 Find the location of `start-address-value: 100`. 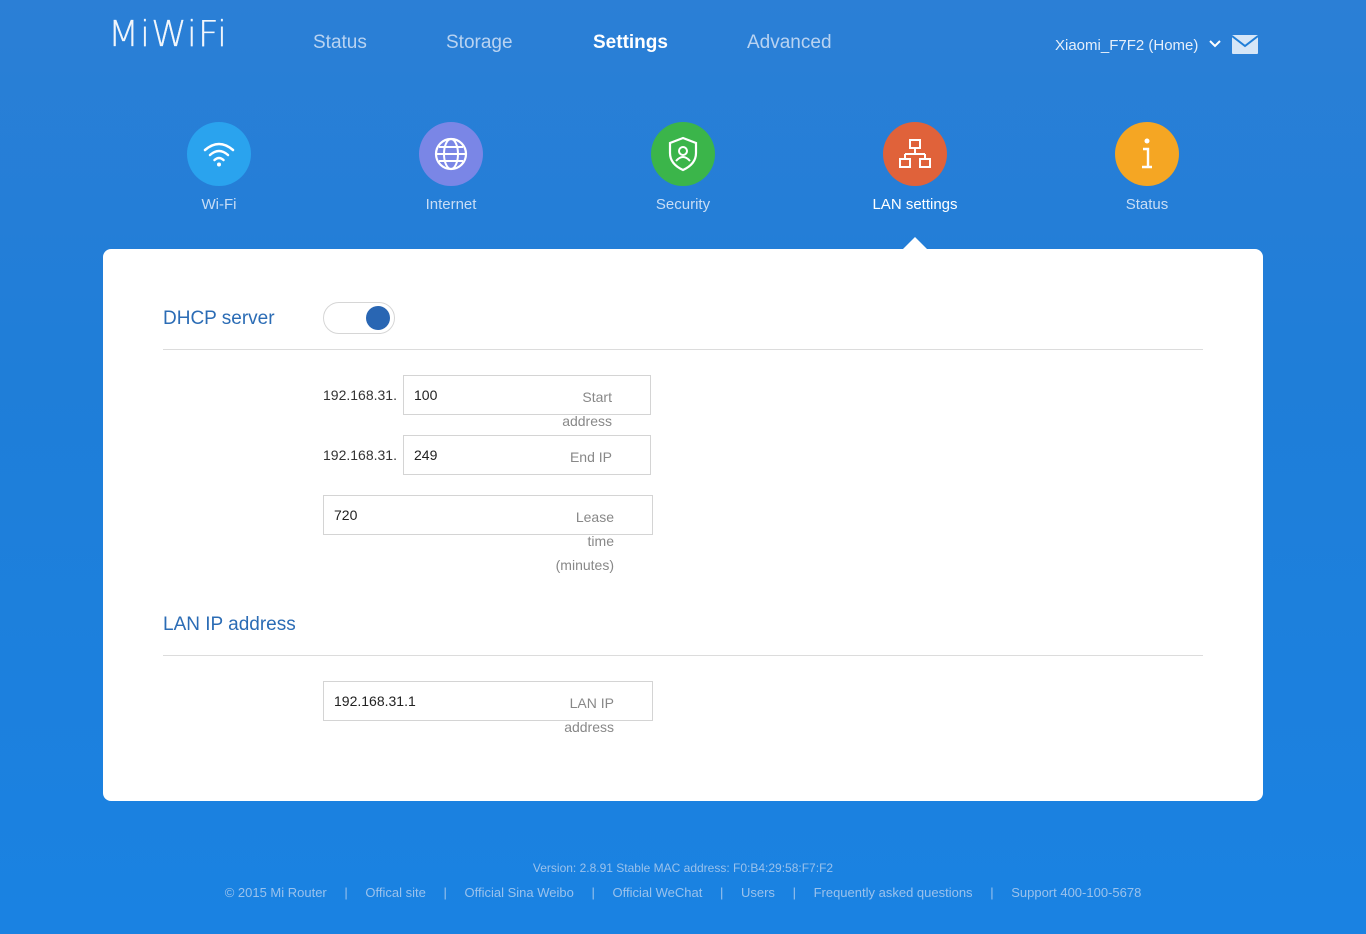

start-address-value: 100 is located at coordinates (426, 395).